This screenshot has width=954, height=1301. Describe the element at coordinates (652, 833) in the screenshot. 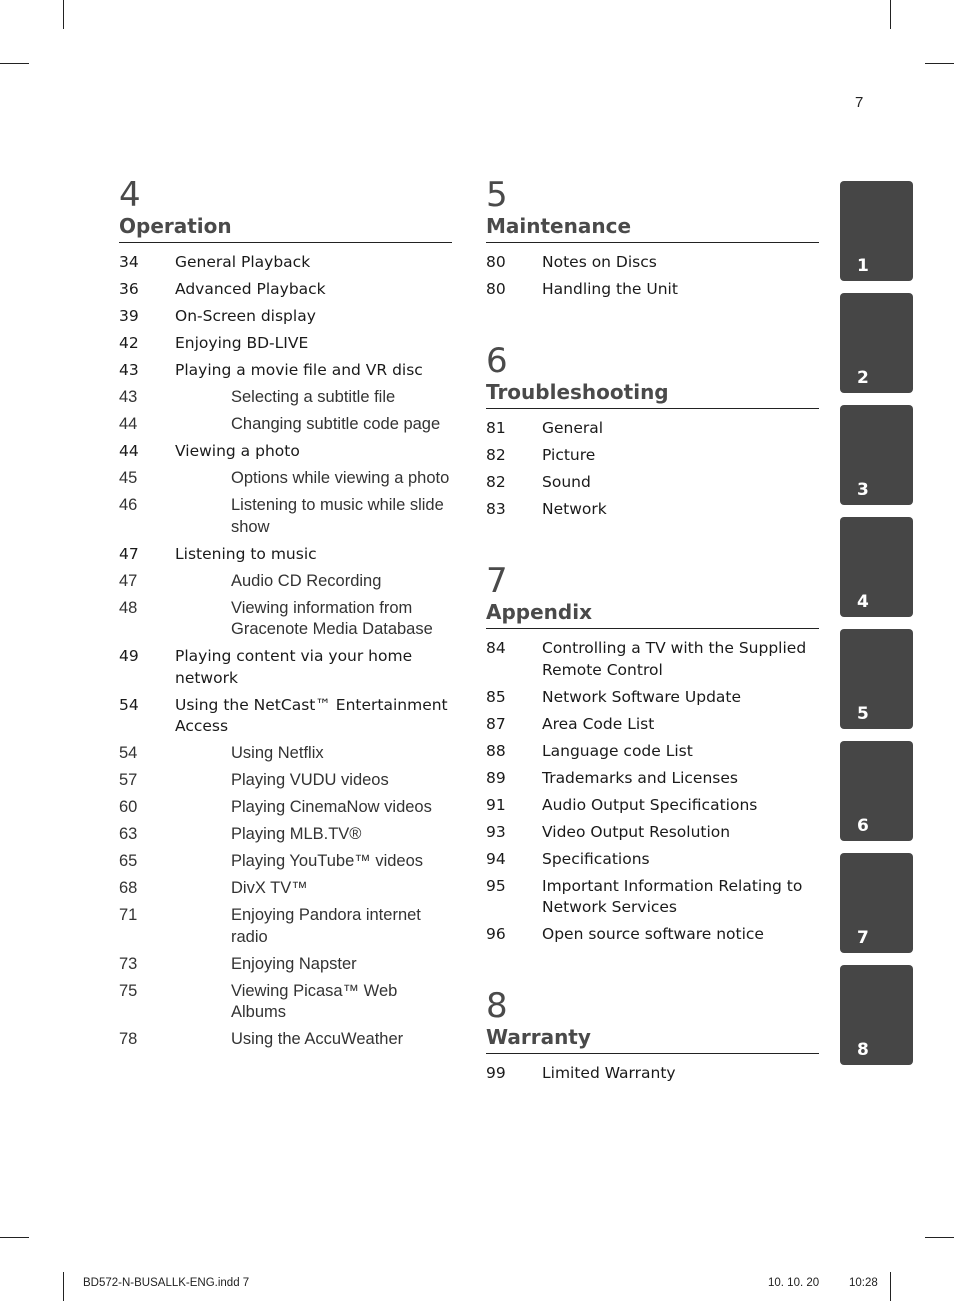

I see `toc-entry: 93 Video Output Resolution` at that location.